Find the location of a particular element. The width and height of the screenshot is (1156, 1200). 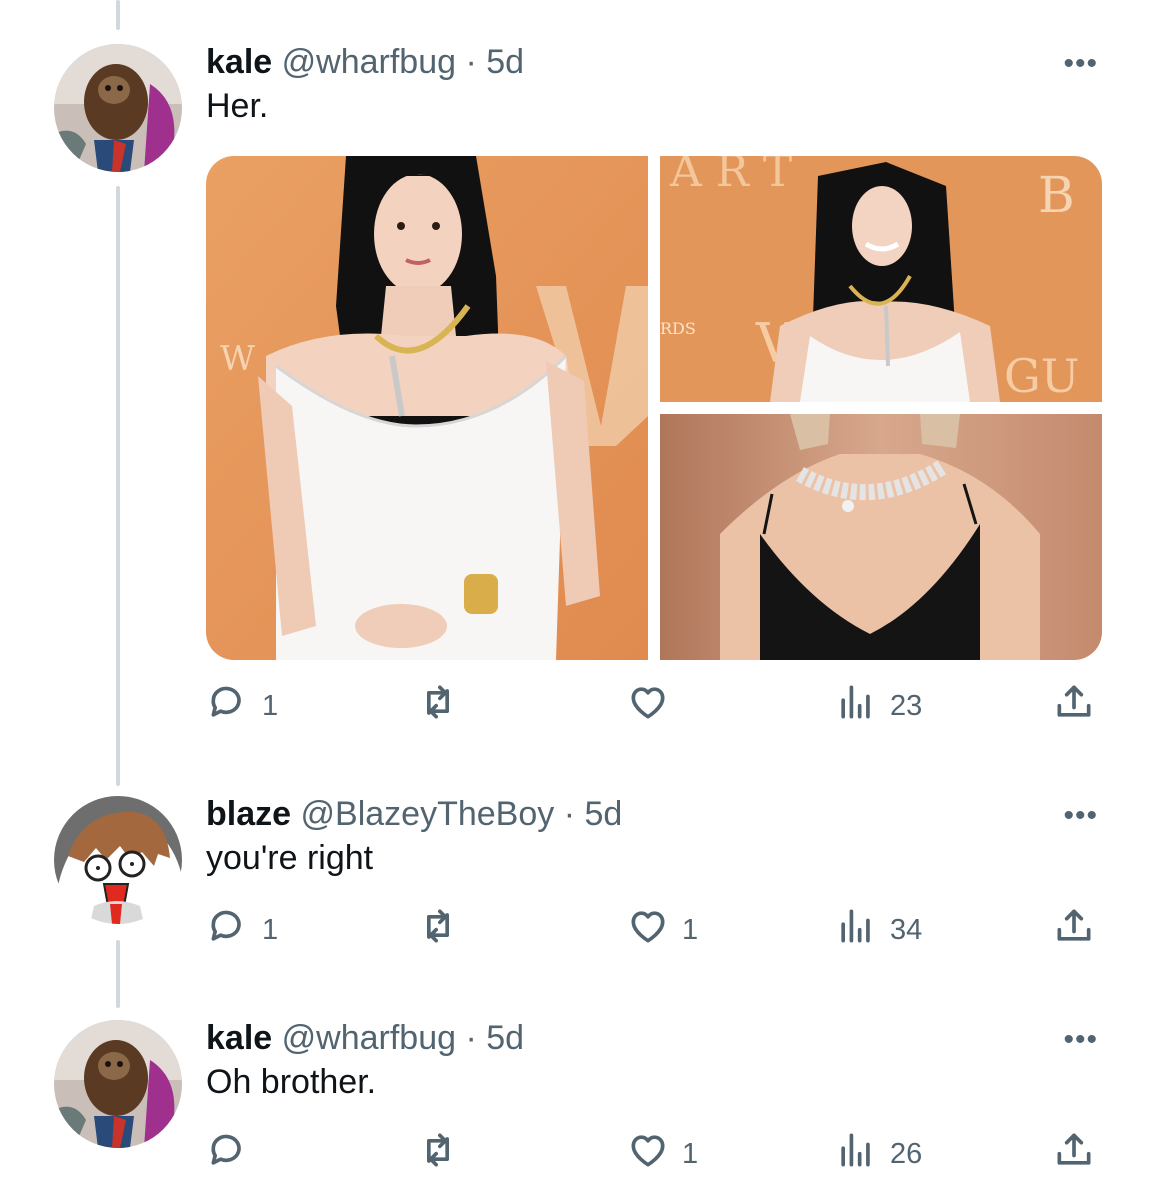

views-count: 34 is located at coordinates (906, 929).